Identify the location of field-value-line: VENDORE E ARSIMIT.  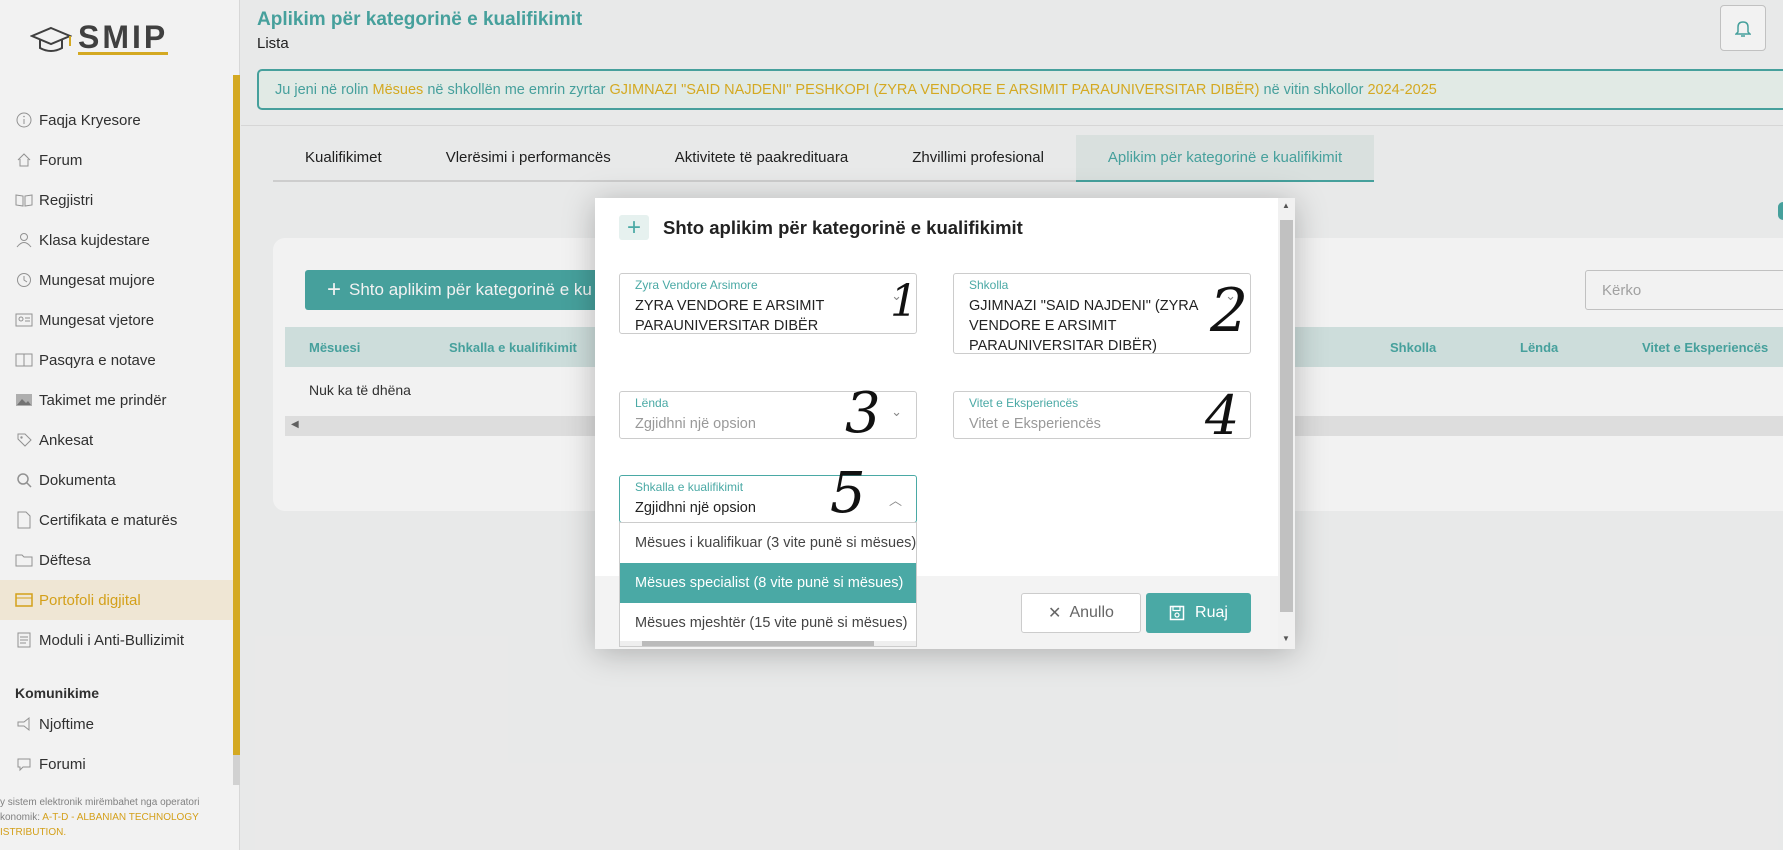
(1043, 326).